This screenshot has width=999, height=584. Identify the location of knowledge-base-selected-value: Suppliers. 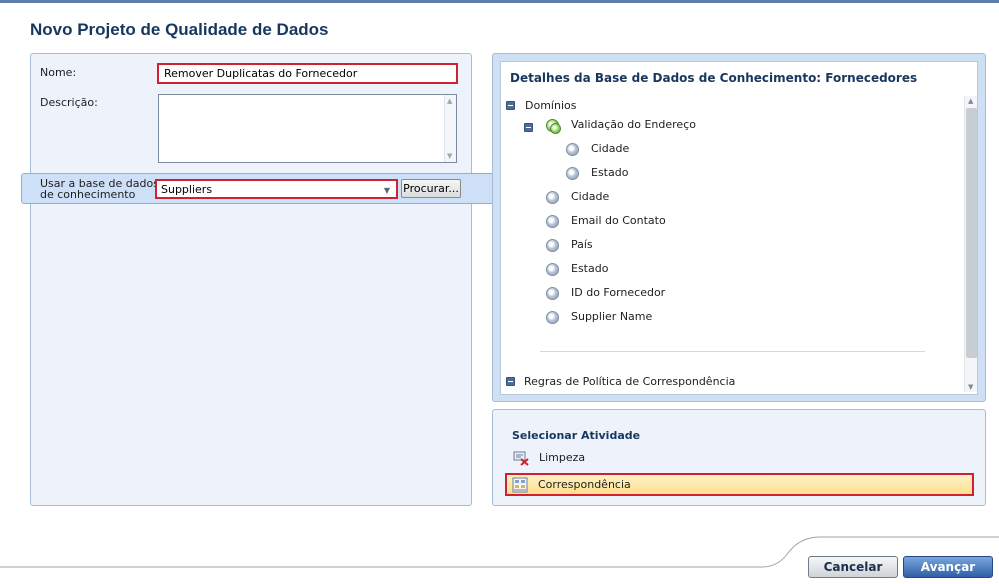
(187, 189).